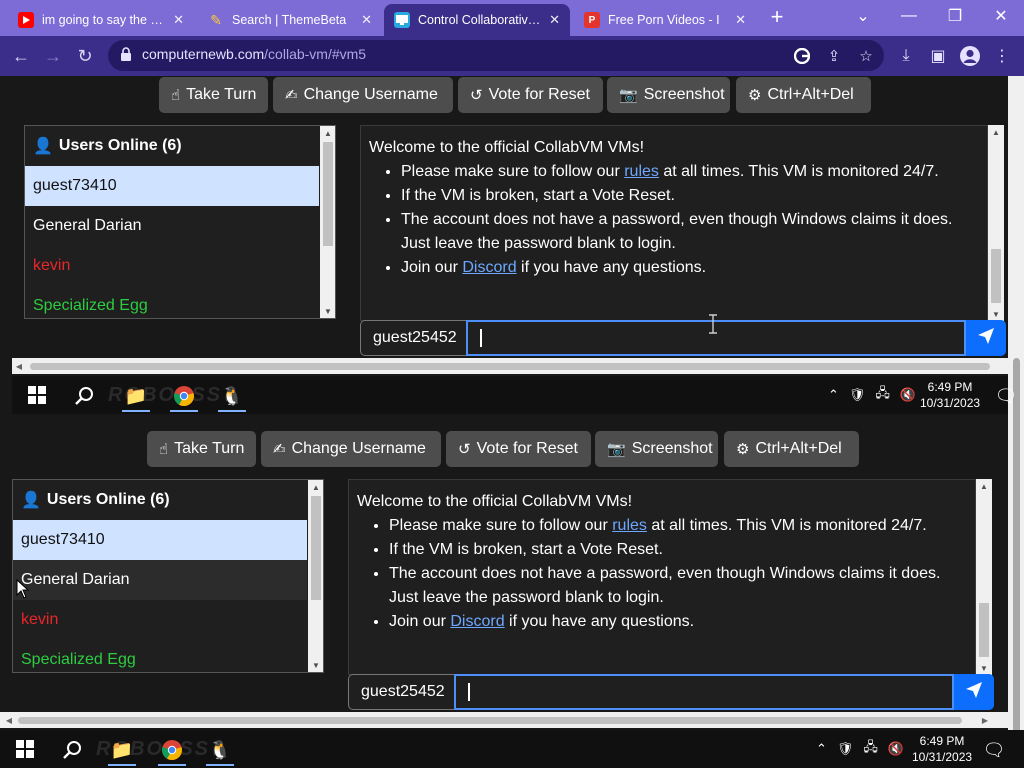 This screenshot has width=1024, height=768. What do you see at coordinates (872, 395) in the screenshot?
I see `system-tray: ⌃ 🛡 🖧 🔇` at bounding box center [872, 395].